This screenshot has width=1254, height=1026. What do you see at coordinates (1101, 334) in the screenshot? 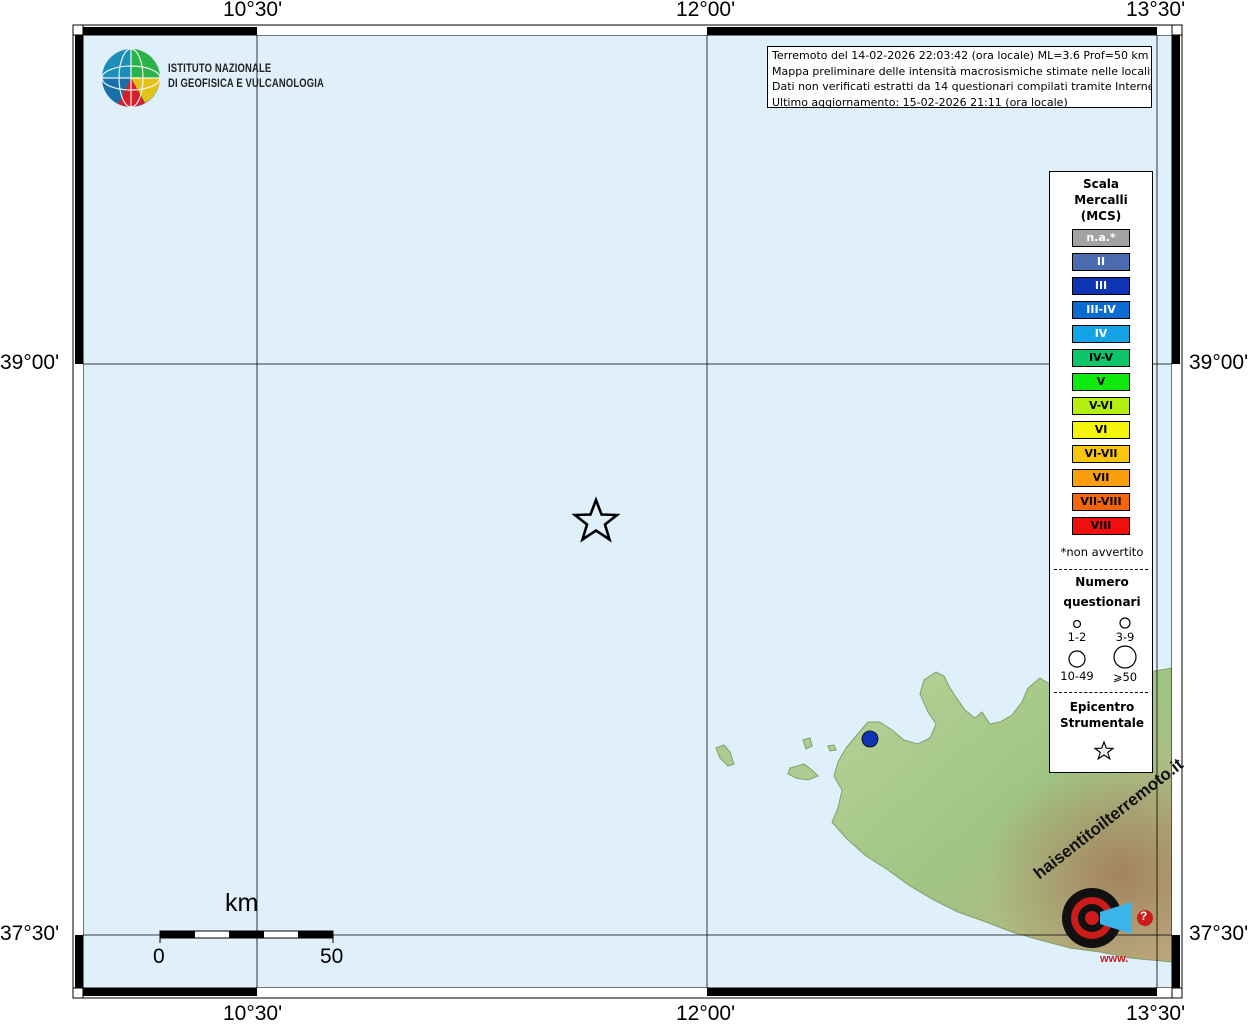
I see `legend-swatch: IV` at bounding box center [1101, 334].